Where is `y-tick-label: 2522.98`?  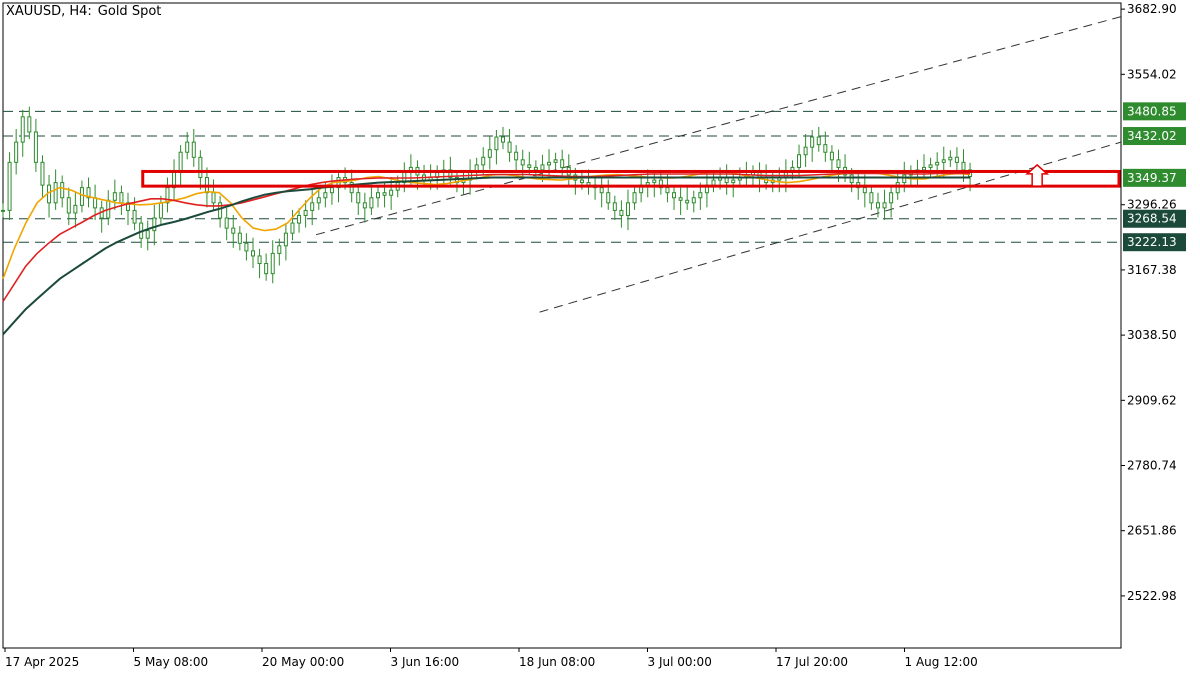
y-tick-label: 2522.98 is located at coordinates (1152, 596).